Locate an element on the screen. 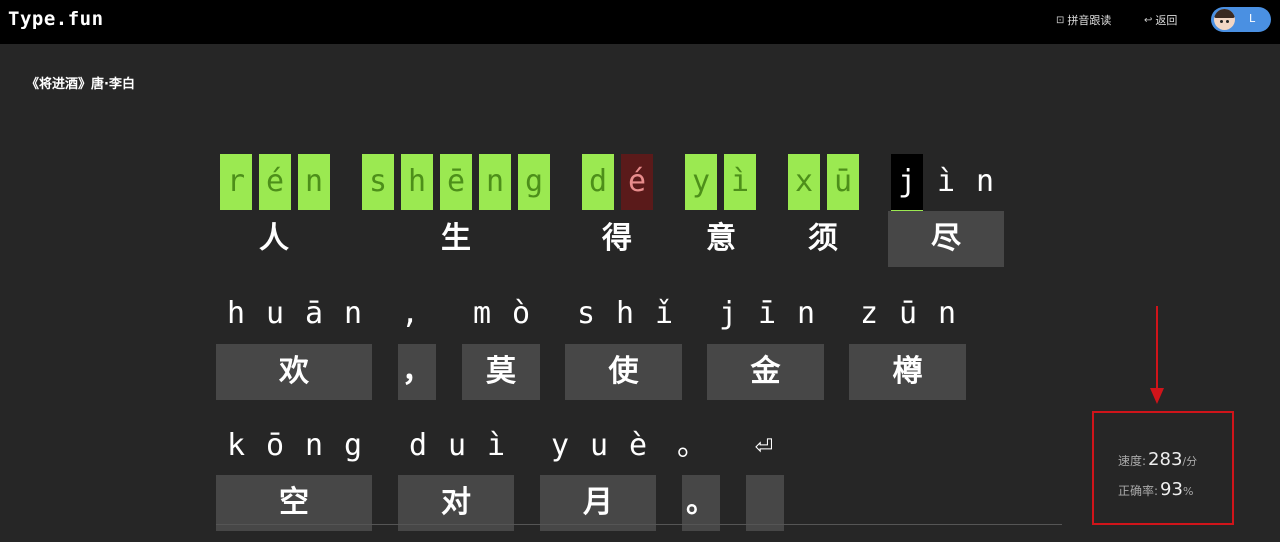  hanzi-char: 对 is located at coordinates (456, 503).